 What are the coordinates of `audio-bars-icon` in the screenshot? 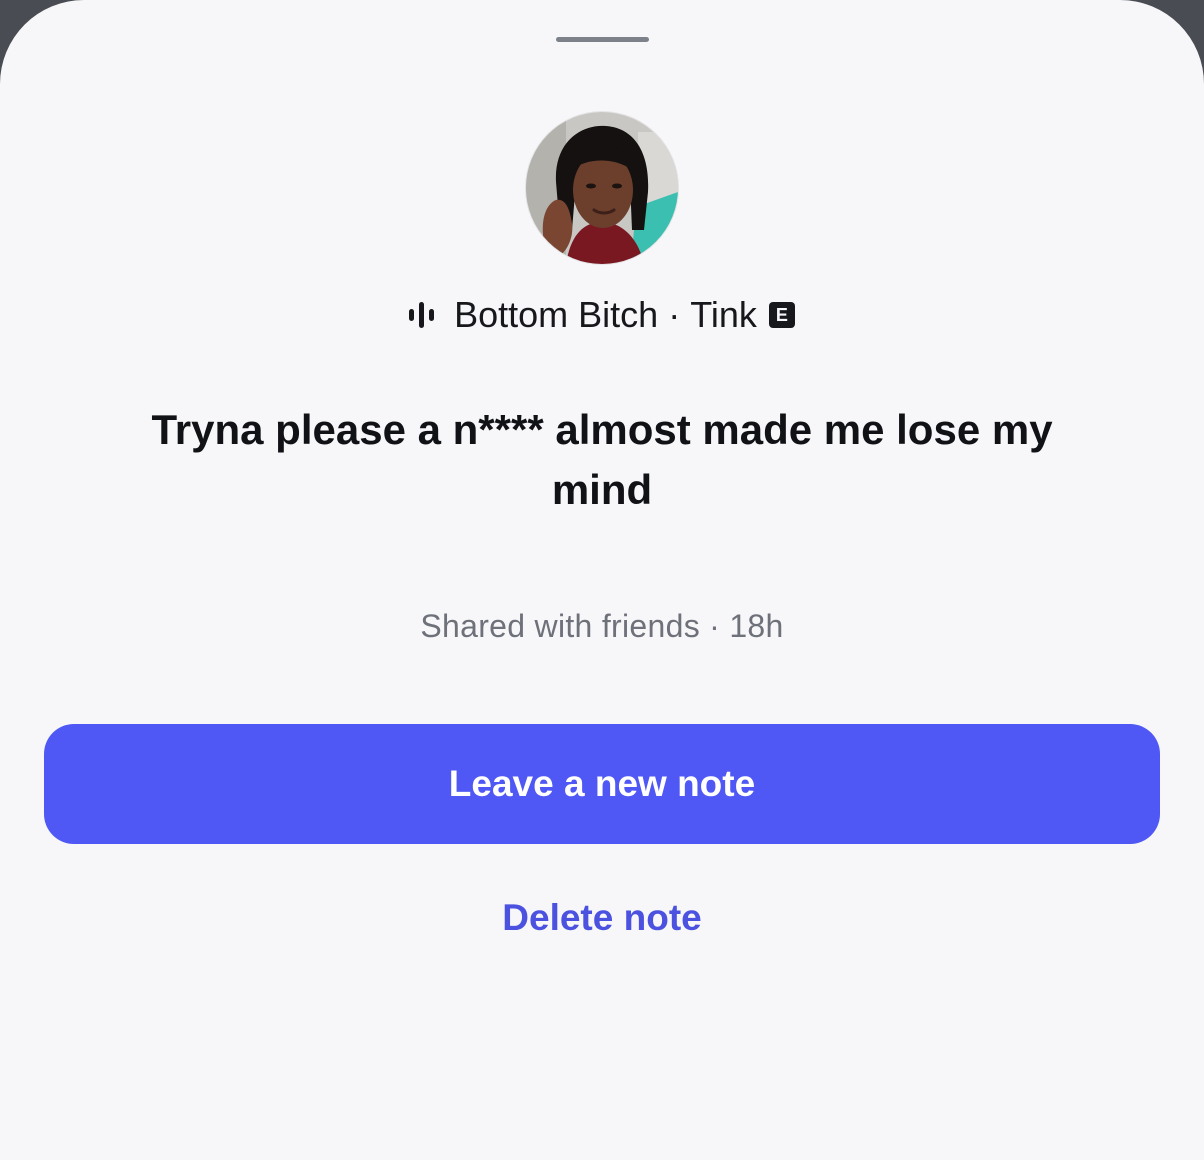 It's located at (422, 315).